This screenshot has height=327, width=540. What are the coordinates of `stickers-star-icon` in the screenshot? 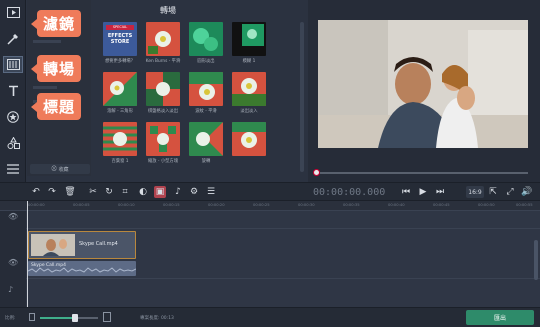 It's located at (13, 116).